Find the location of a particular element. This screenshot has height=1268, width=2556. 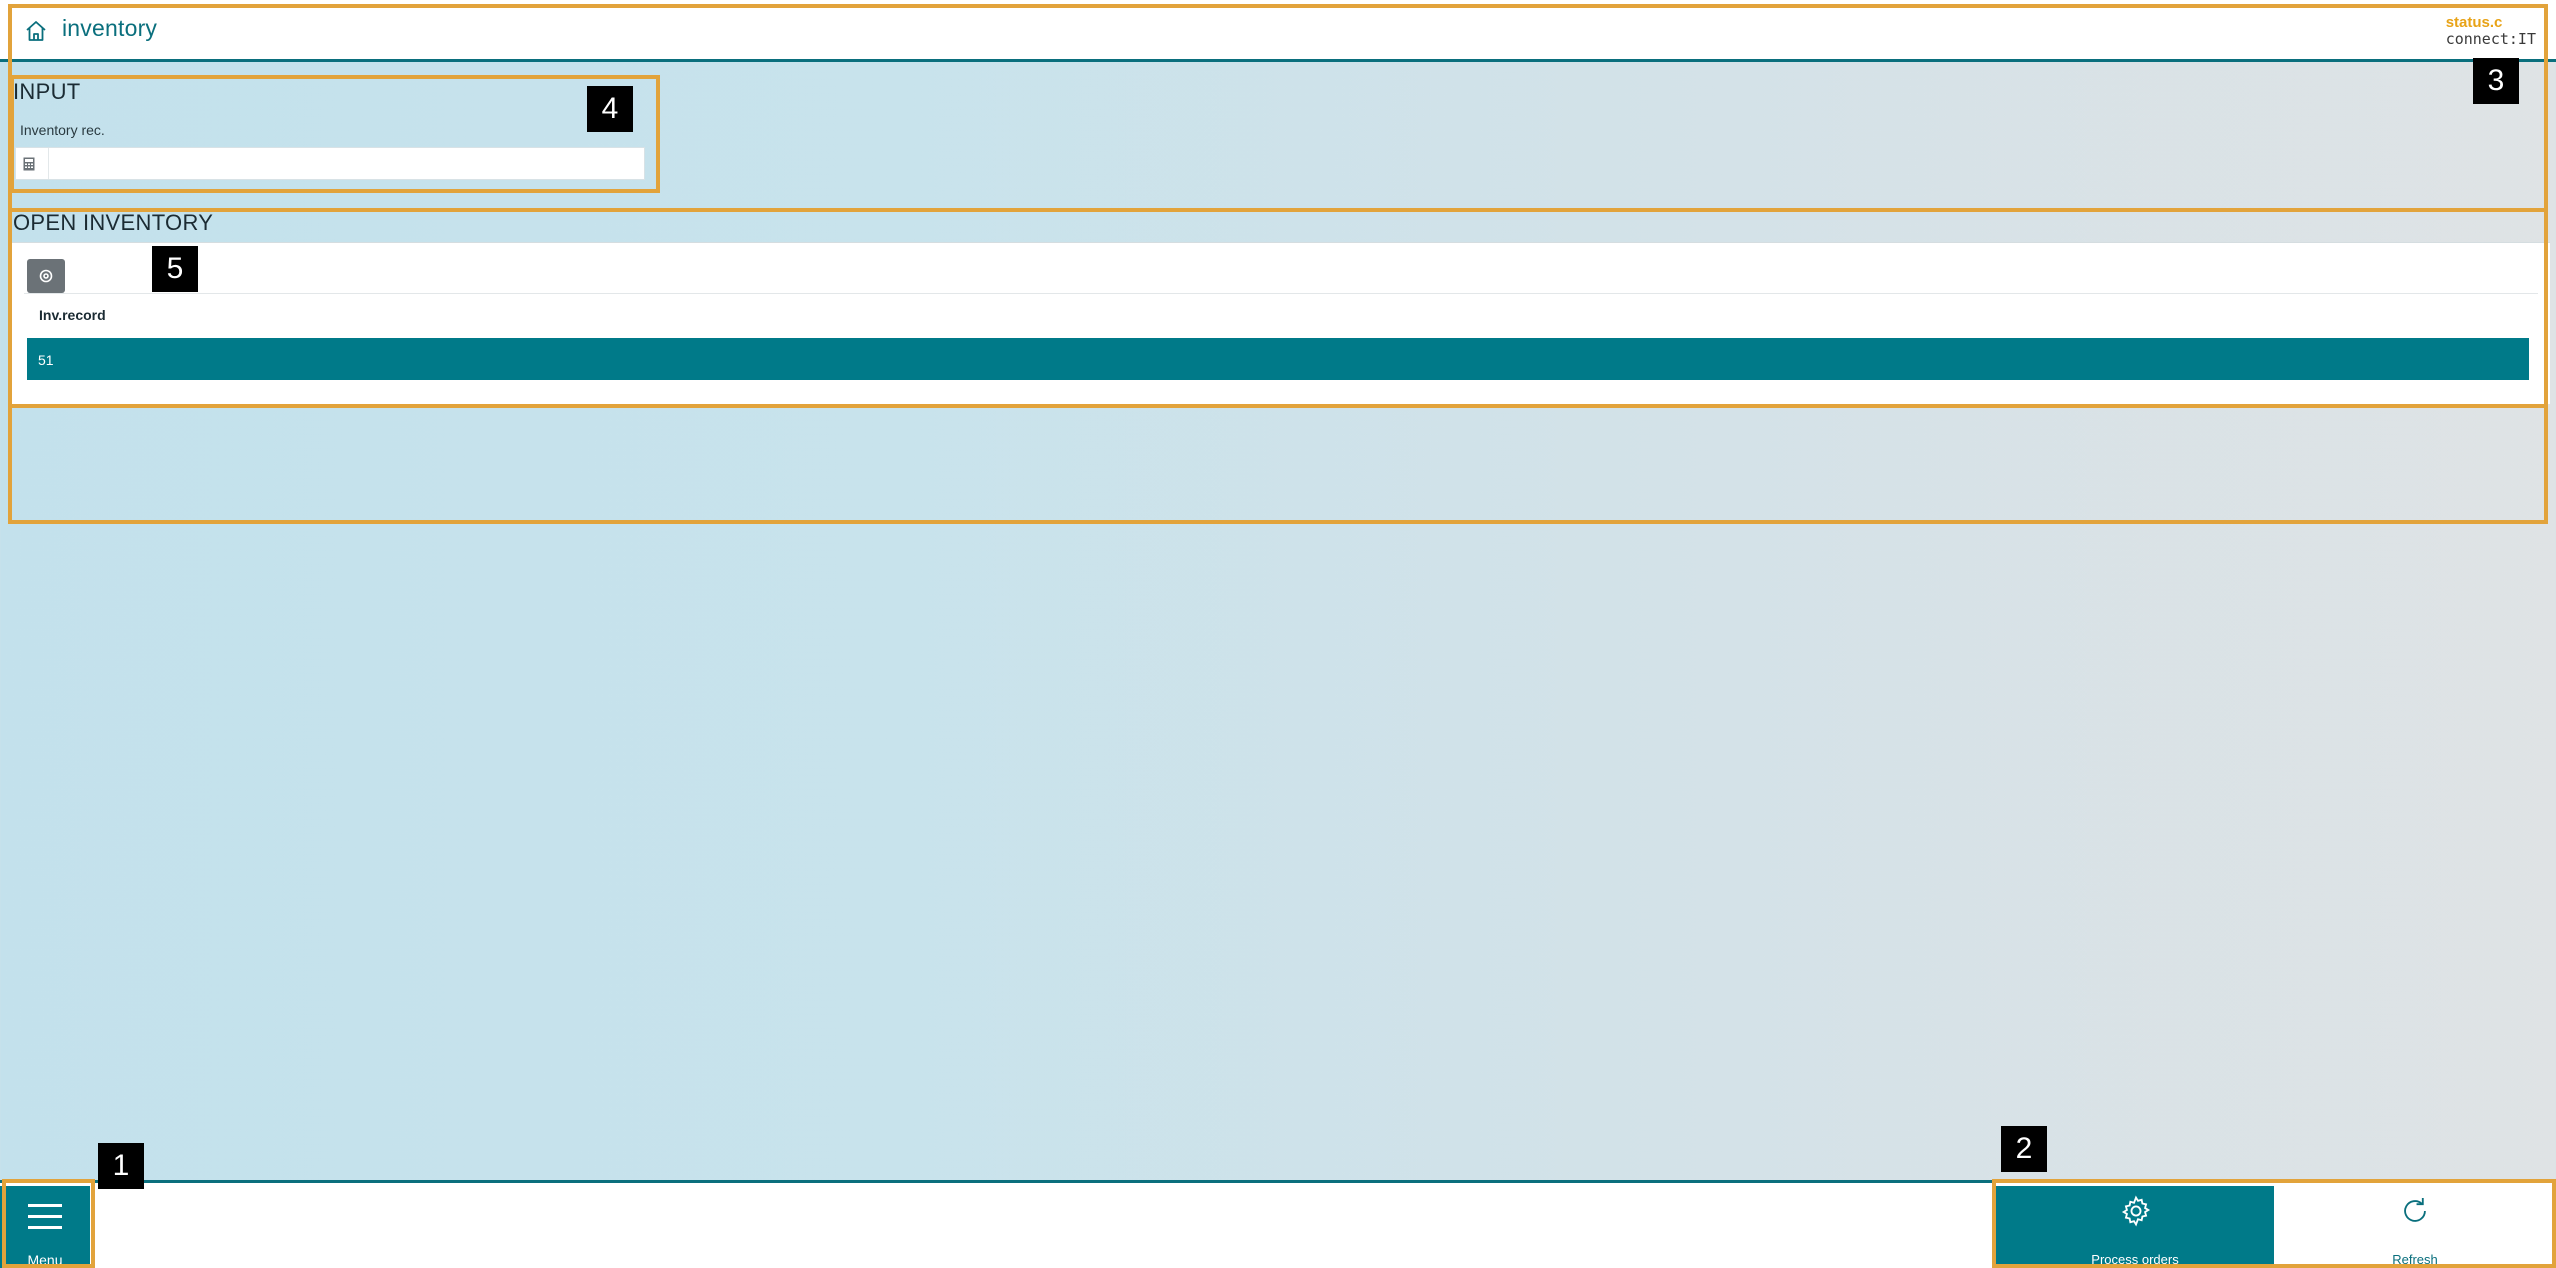

annotation-label-3: 3 is located at coordinates (2496, 81).